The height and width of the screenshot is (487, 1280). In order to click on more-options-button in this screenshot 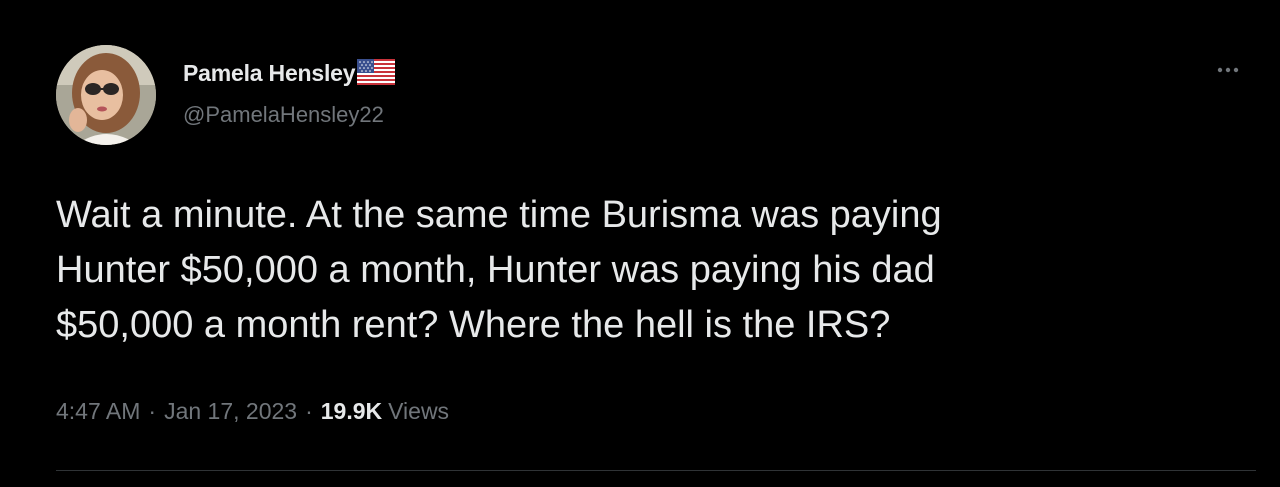, I will do `click(1228, 70)`.